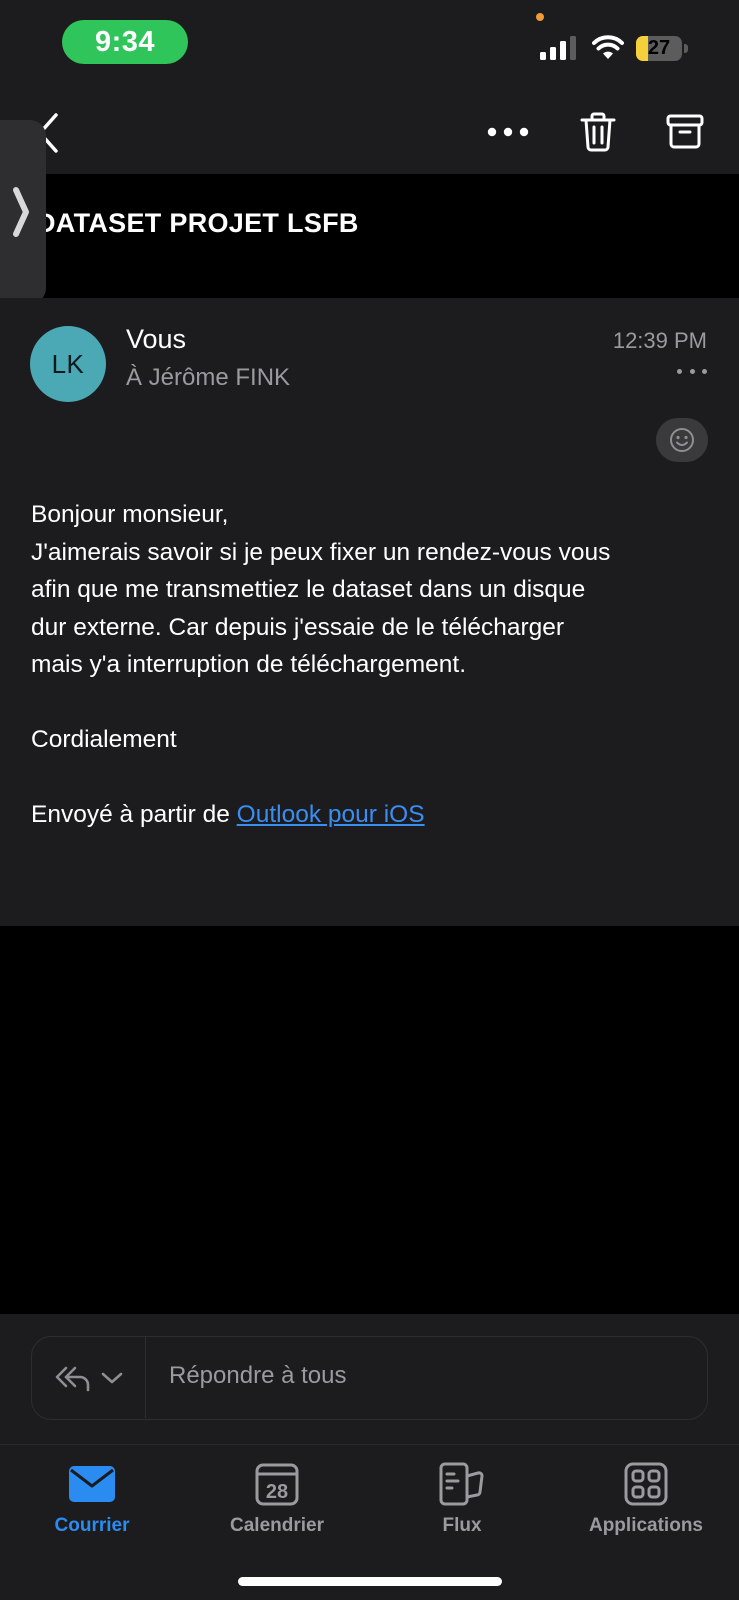 Image resolution: width=739 pixels, height=1600 pixels. I want to click on body-line: Bonjour monsieur,, so click(130, 514).